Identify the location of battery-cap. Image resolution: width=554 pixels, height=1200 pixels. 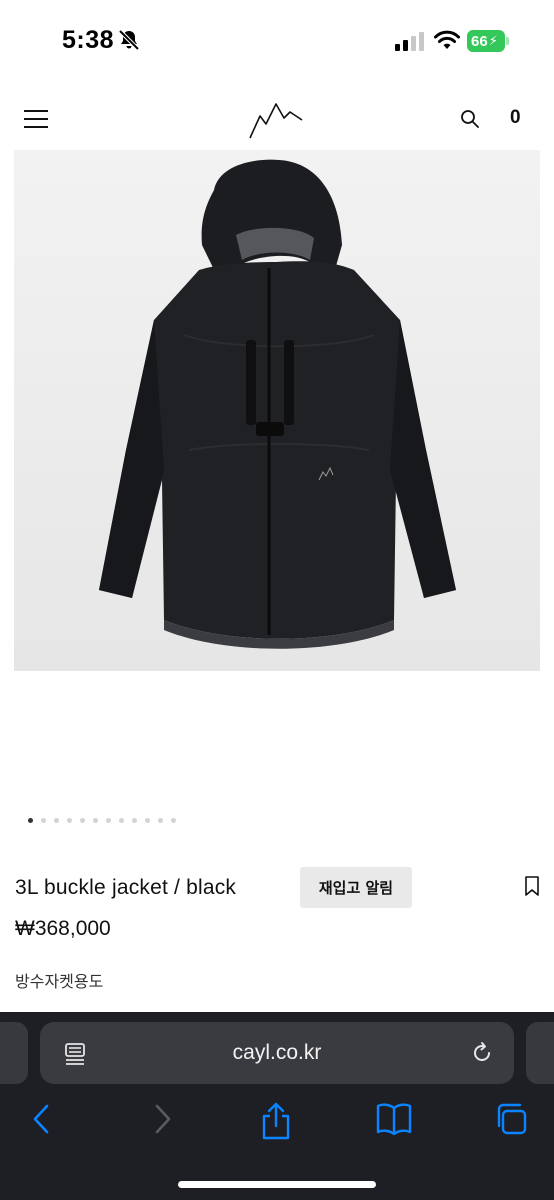
(507, 41).